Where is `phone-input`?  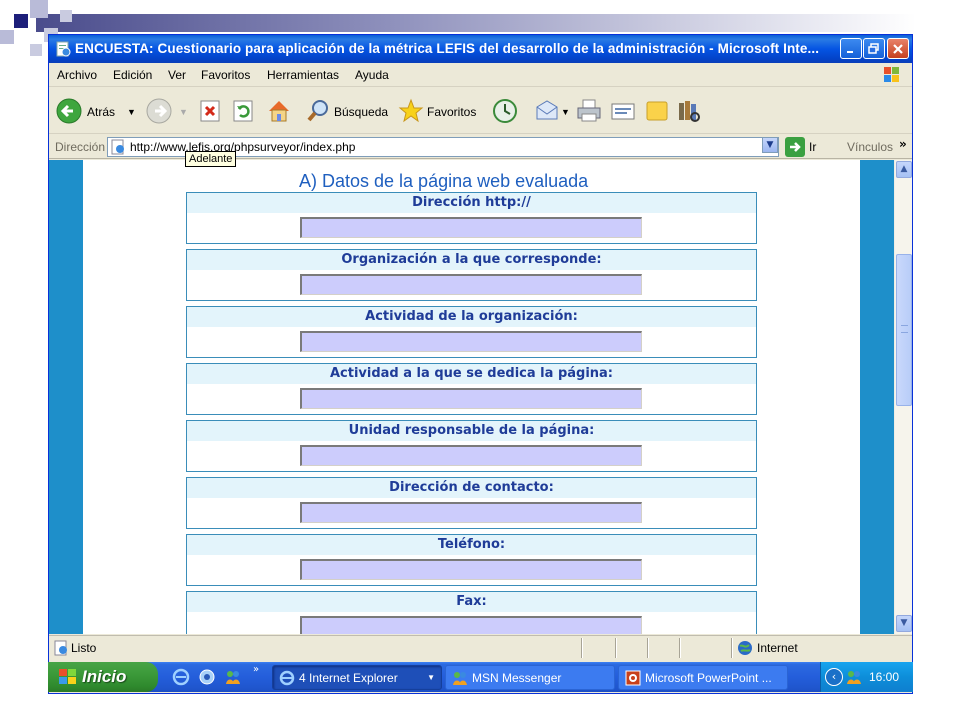 phone-input is located at coordinates (471, 569).